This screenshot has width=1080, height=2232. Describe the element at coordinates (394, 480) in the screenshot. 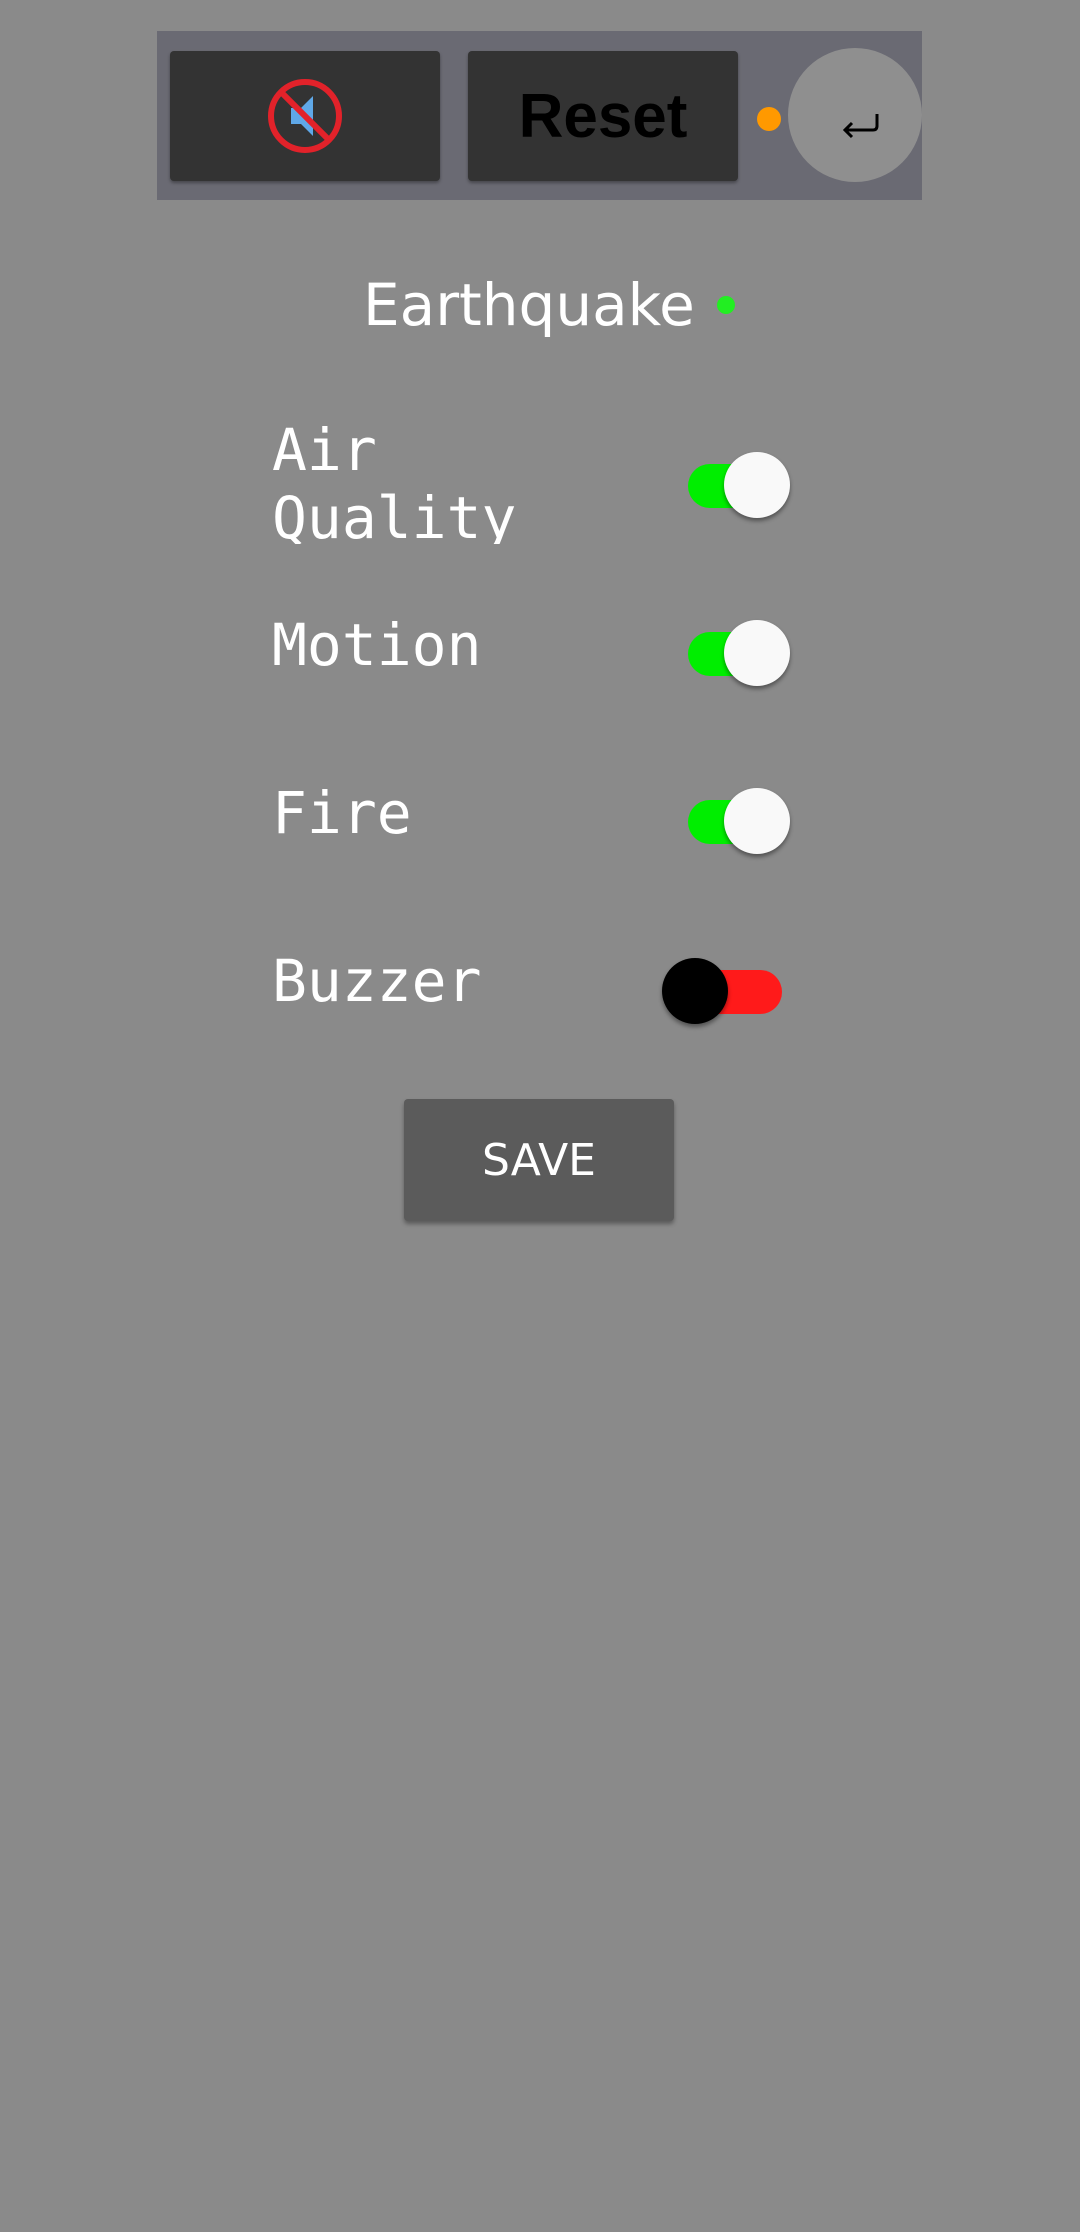

I see `air-quality-label: Air Quality` at that location.